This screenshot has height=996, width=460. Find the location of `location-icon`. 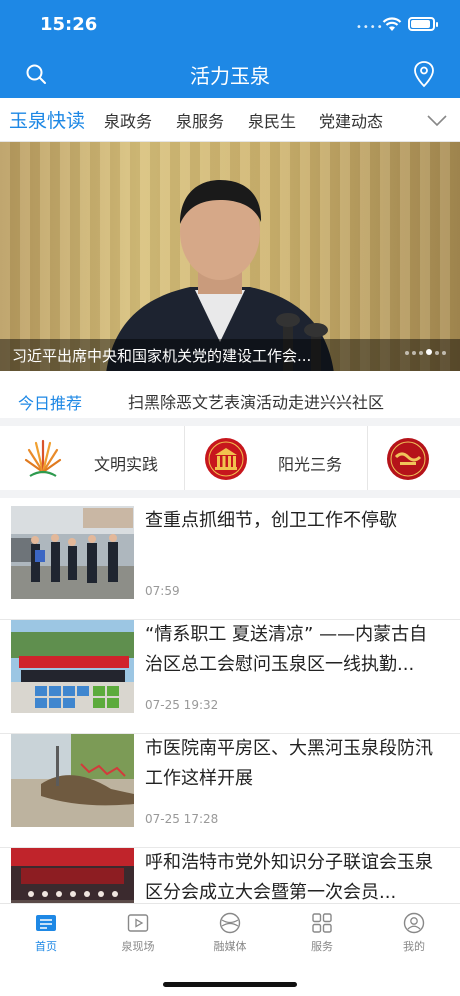

location-icon is located at coordinates (424, 74).